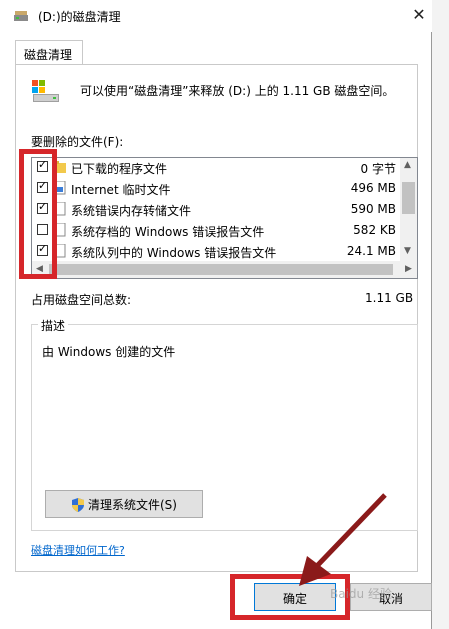 The height and width of the screenshot is (629, 449). Describe the element at coordinates (408, 269) in the screenshot. I see `scroll-right-icon: ▶` at that location.